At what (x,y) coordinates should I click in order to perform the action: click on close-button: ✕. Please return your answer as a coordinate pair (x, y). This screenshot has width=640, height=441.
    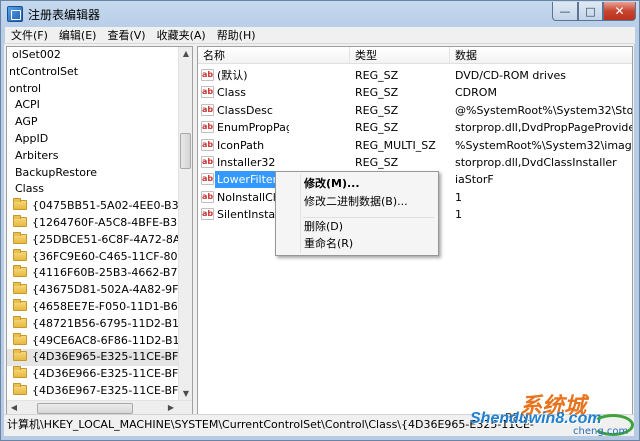
    Looking at the image, I should click on (619, 11).